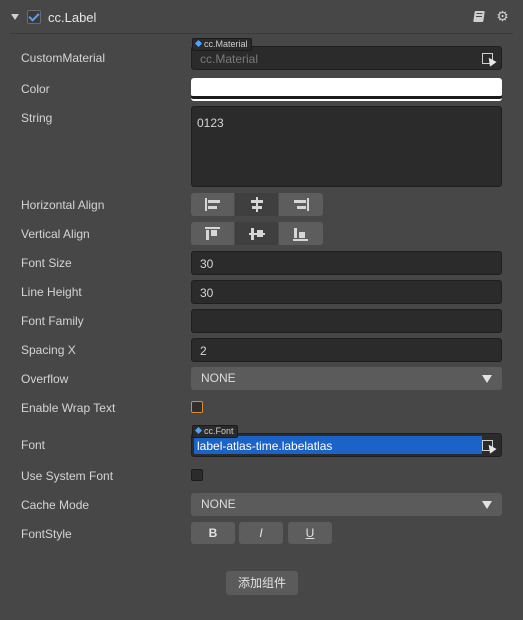 The image size is (523, 620). I want to click on line-height-value: 30, so click(207, 293).